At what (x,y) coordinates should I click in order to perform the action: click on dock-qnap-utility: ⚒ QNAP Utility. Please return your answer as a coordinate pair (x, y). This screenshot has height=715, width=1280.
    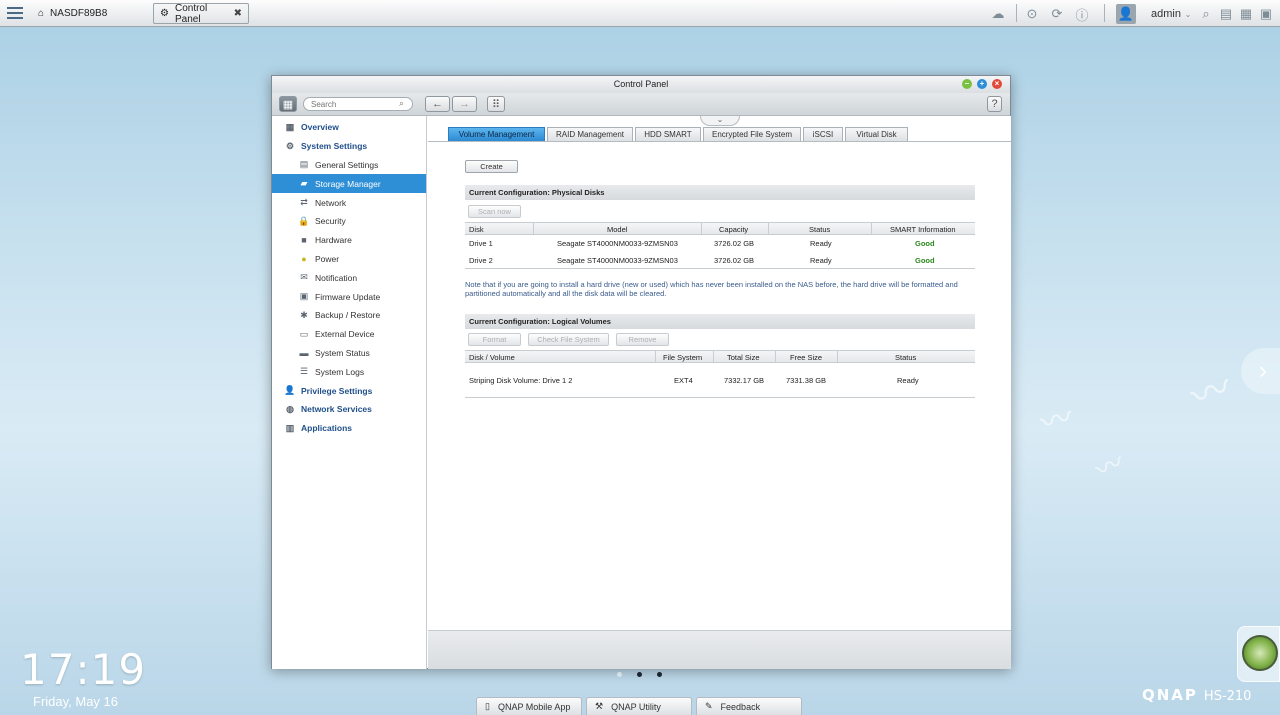
    Looking at the image, I should click on (639, 706).